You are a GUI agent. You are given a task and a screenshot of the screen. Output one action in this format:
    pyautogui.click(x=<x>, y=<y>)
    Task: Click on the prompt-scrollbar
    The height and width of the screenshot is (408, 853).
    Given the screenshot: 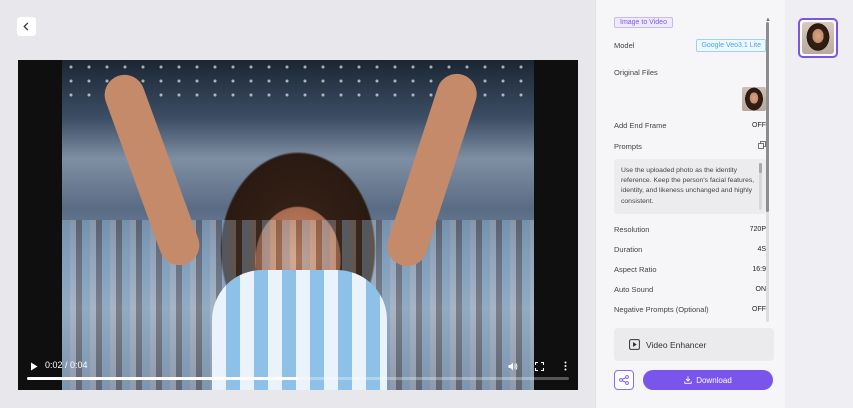 What is the action you would take?
    pyautogui.click(x=760, y=186)
    